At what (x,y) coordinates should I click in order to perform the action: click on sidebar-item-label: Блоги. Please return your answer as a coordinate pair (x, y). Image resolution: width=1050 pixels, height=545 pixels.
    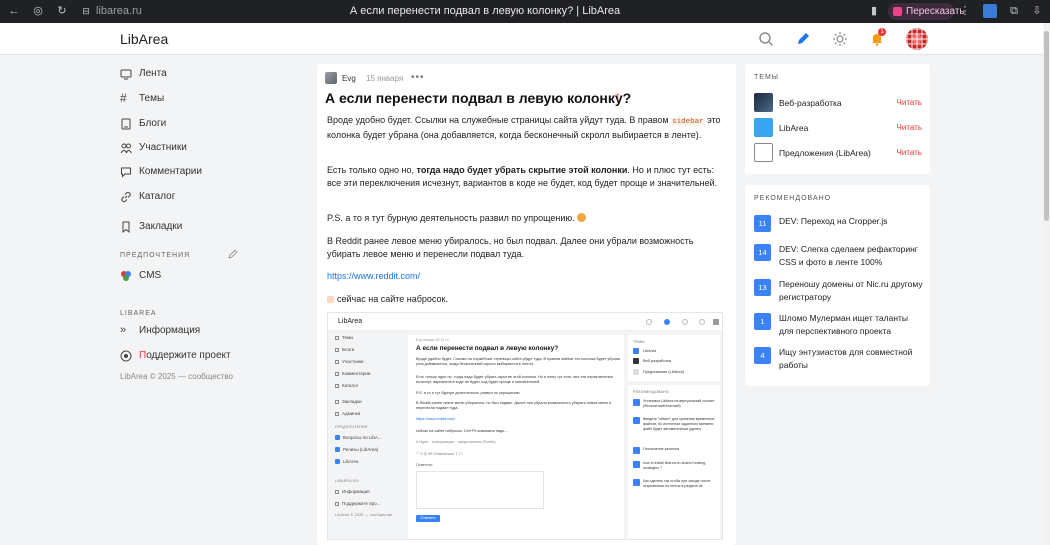
    Looking at the image, I should click on (153, 123).